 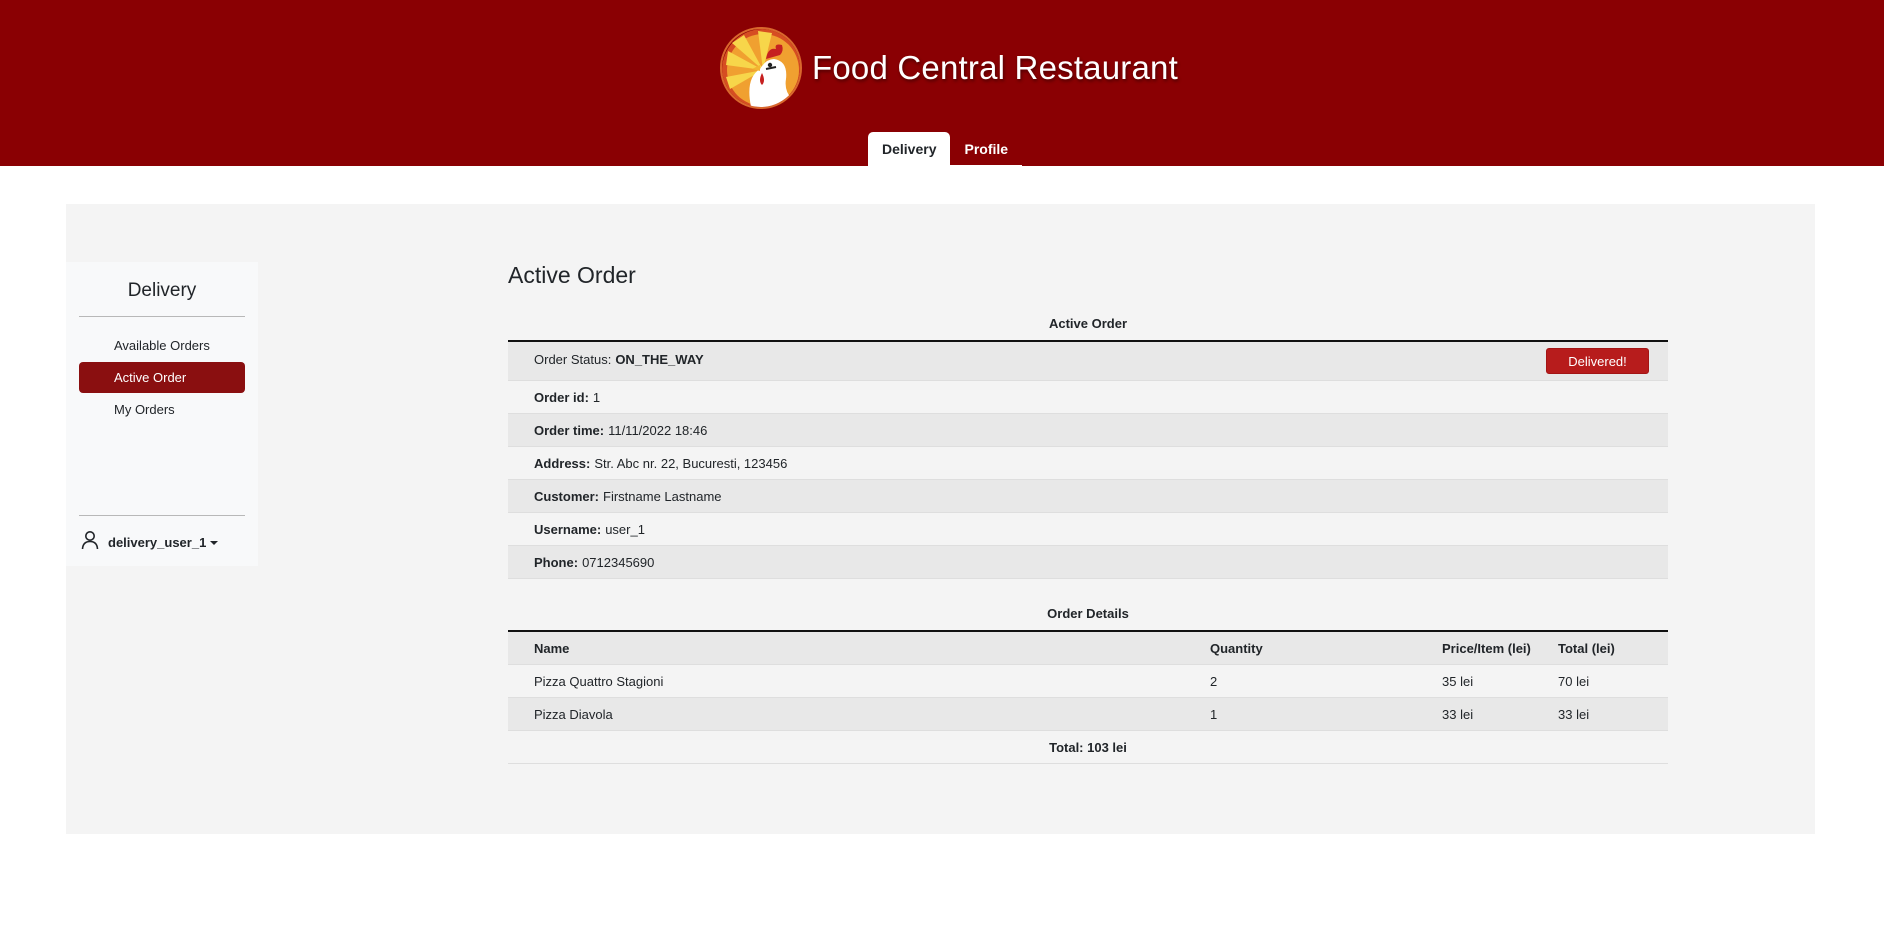 What do you see at coordinates (573, 714) in the screenshot?
I see `item-name: Pizza Diavola` at bounding box center [573, 714].